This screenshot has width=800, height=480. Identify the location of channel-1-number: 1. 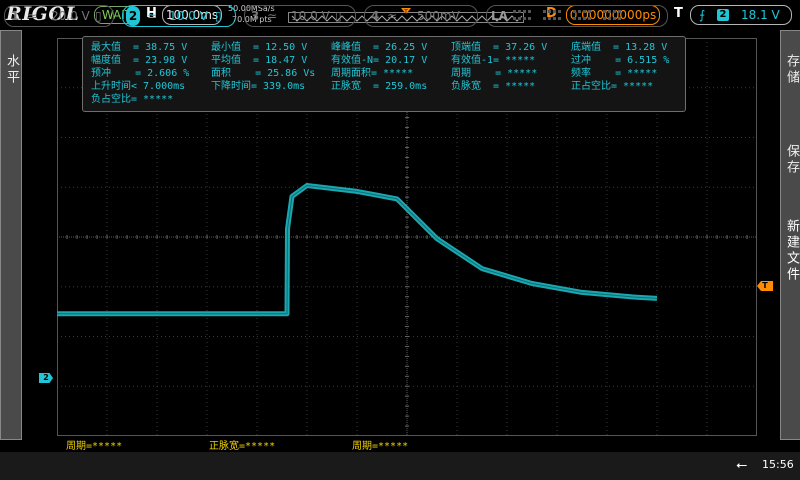
(15, 16).